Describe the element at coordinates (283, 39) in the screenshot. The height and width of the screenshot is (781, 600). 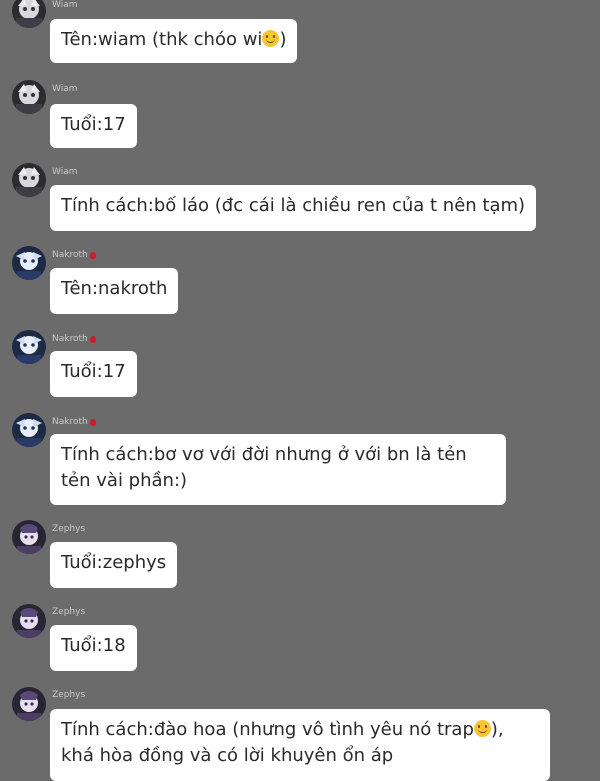
I see `message-text-tail: )` at that location.